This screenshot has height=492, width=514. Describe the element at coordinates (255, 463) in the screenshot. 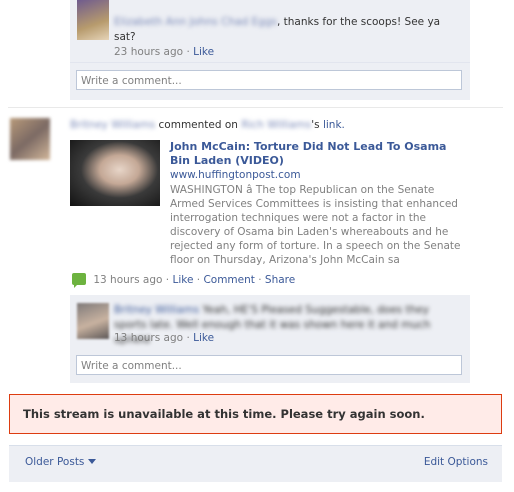

I see `stream-footer: Older Posts Edit Options` at that location.